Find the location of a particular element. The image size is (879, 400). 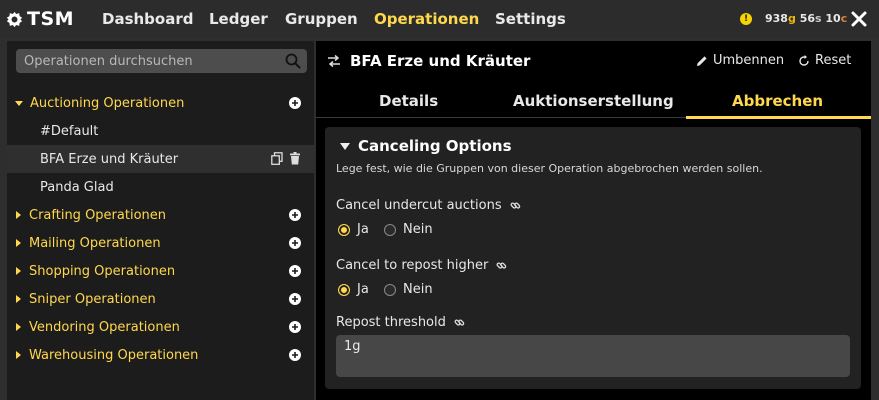

tab-abbrechen: Abbrechen is located at coordinates (777, 101).